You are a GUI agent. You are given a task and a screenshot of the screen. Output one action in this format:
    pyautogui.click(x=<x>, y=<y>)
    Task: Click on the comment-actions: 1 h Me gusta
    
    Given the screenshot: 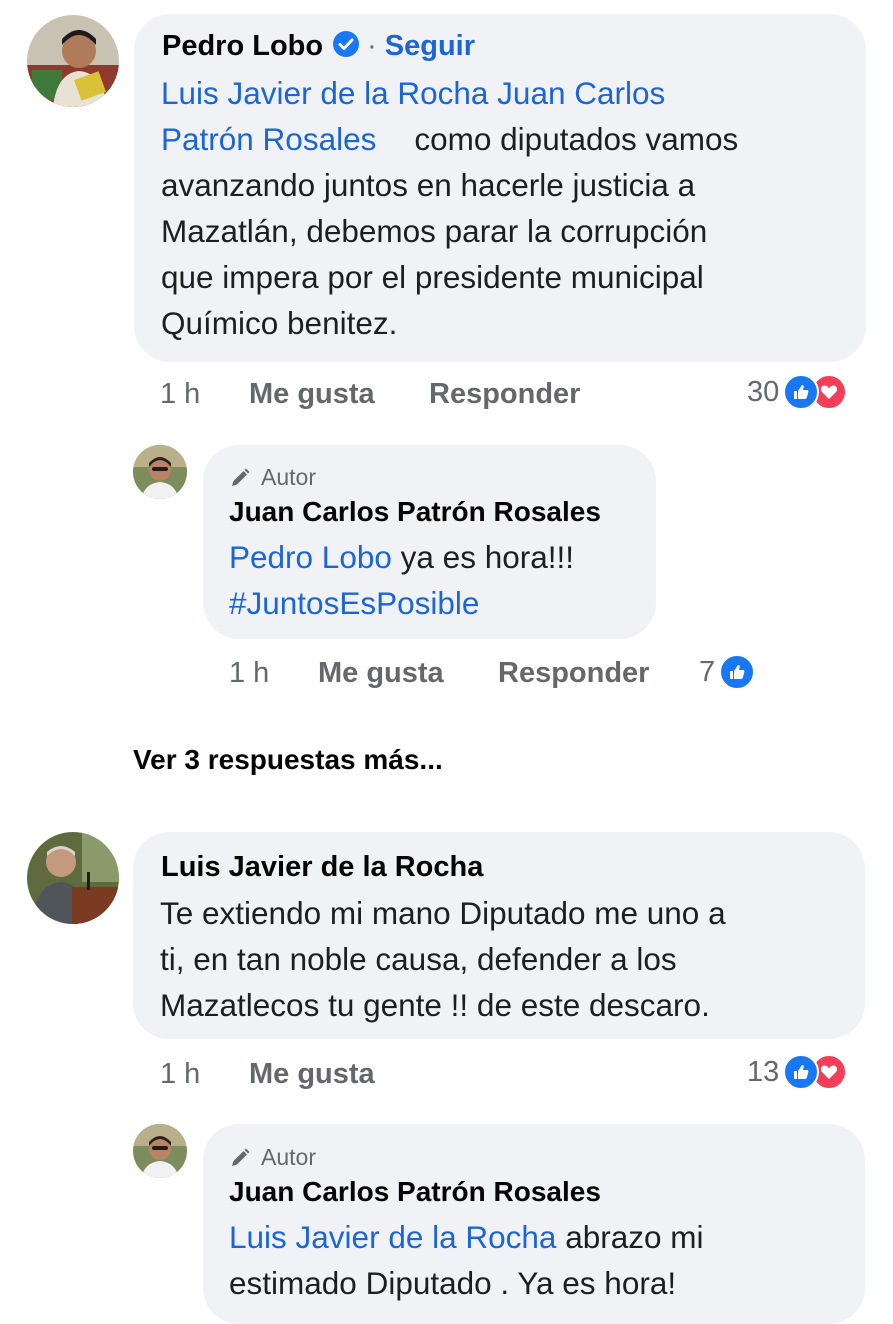 What is the action you would take?
    pyautogui.click(x=310, y=1076)
    